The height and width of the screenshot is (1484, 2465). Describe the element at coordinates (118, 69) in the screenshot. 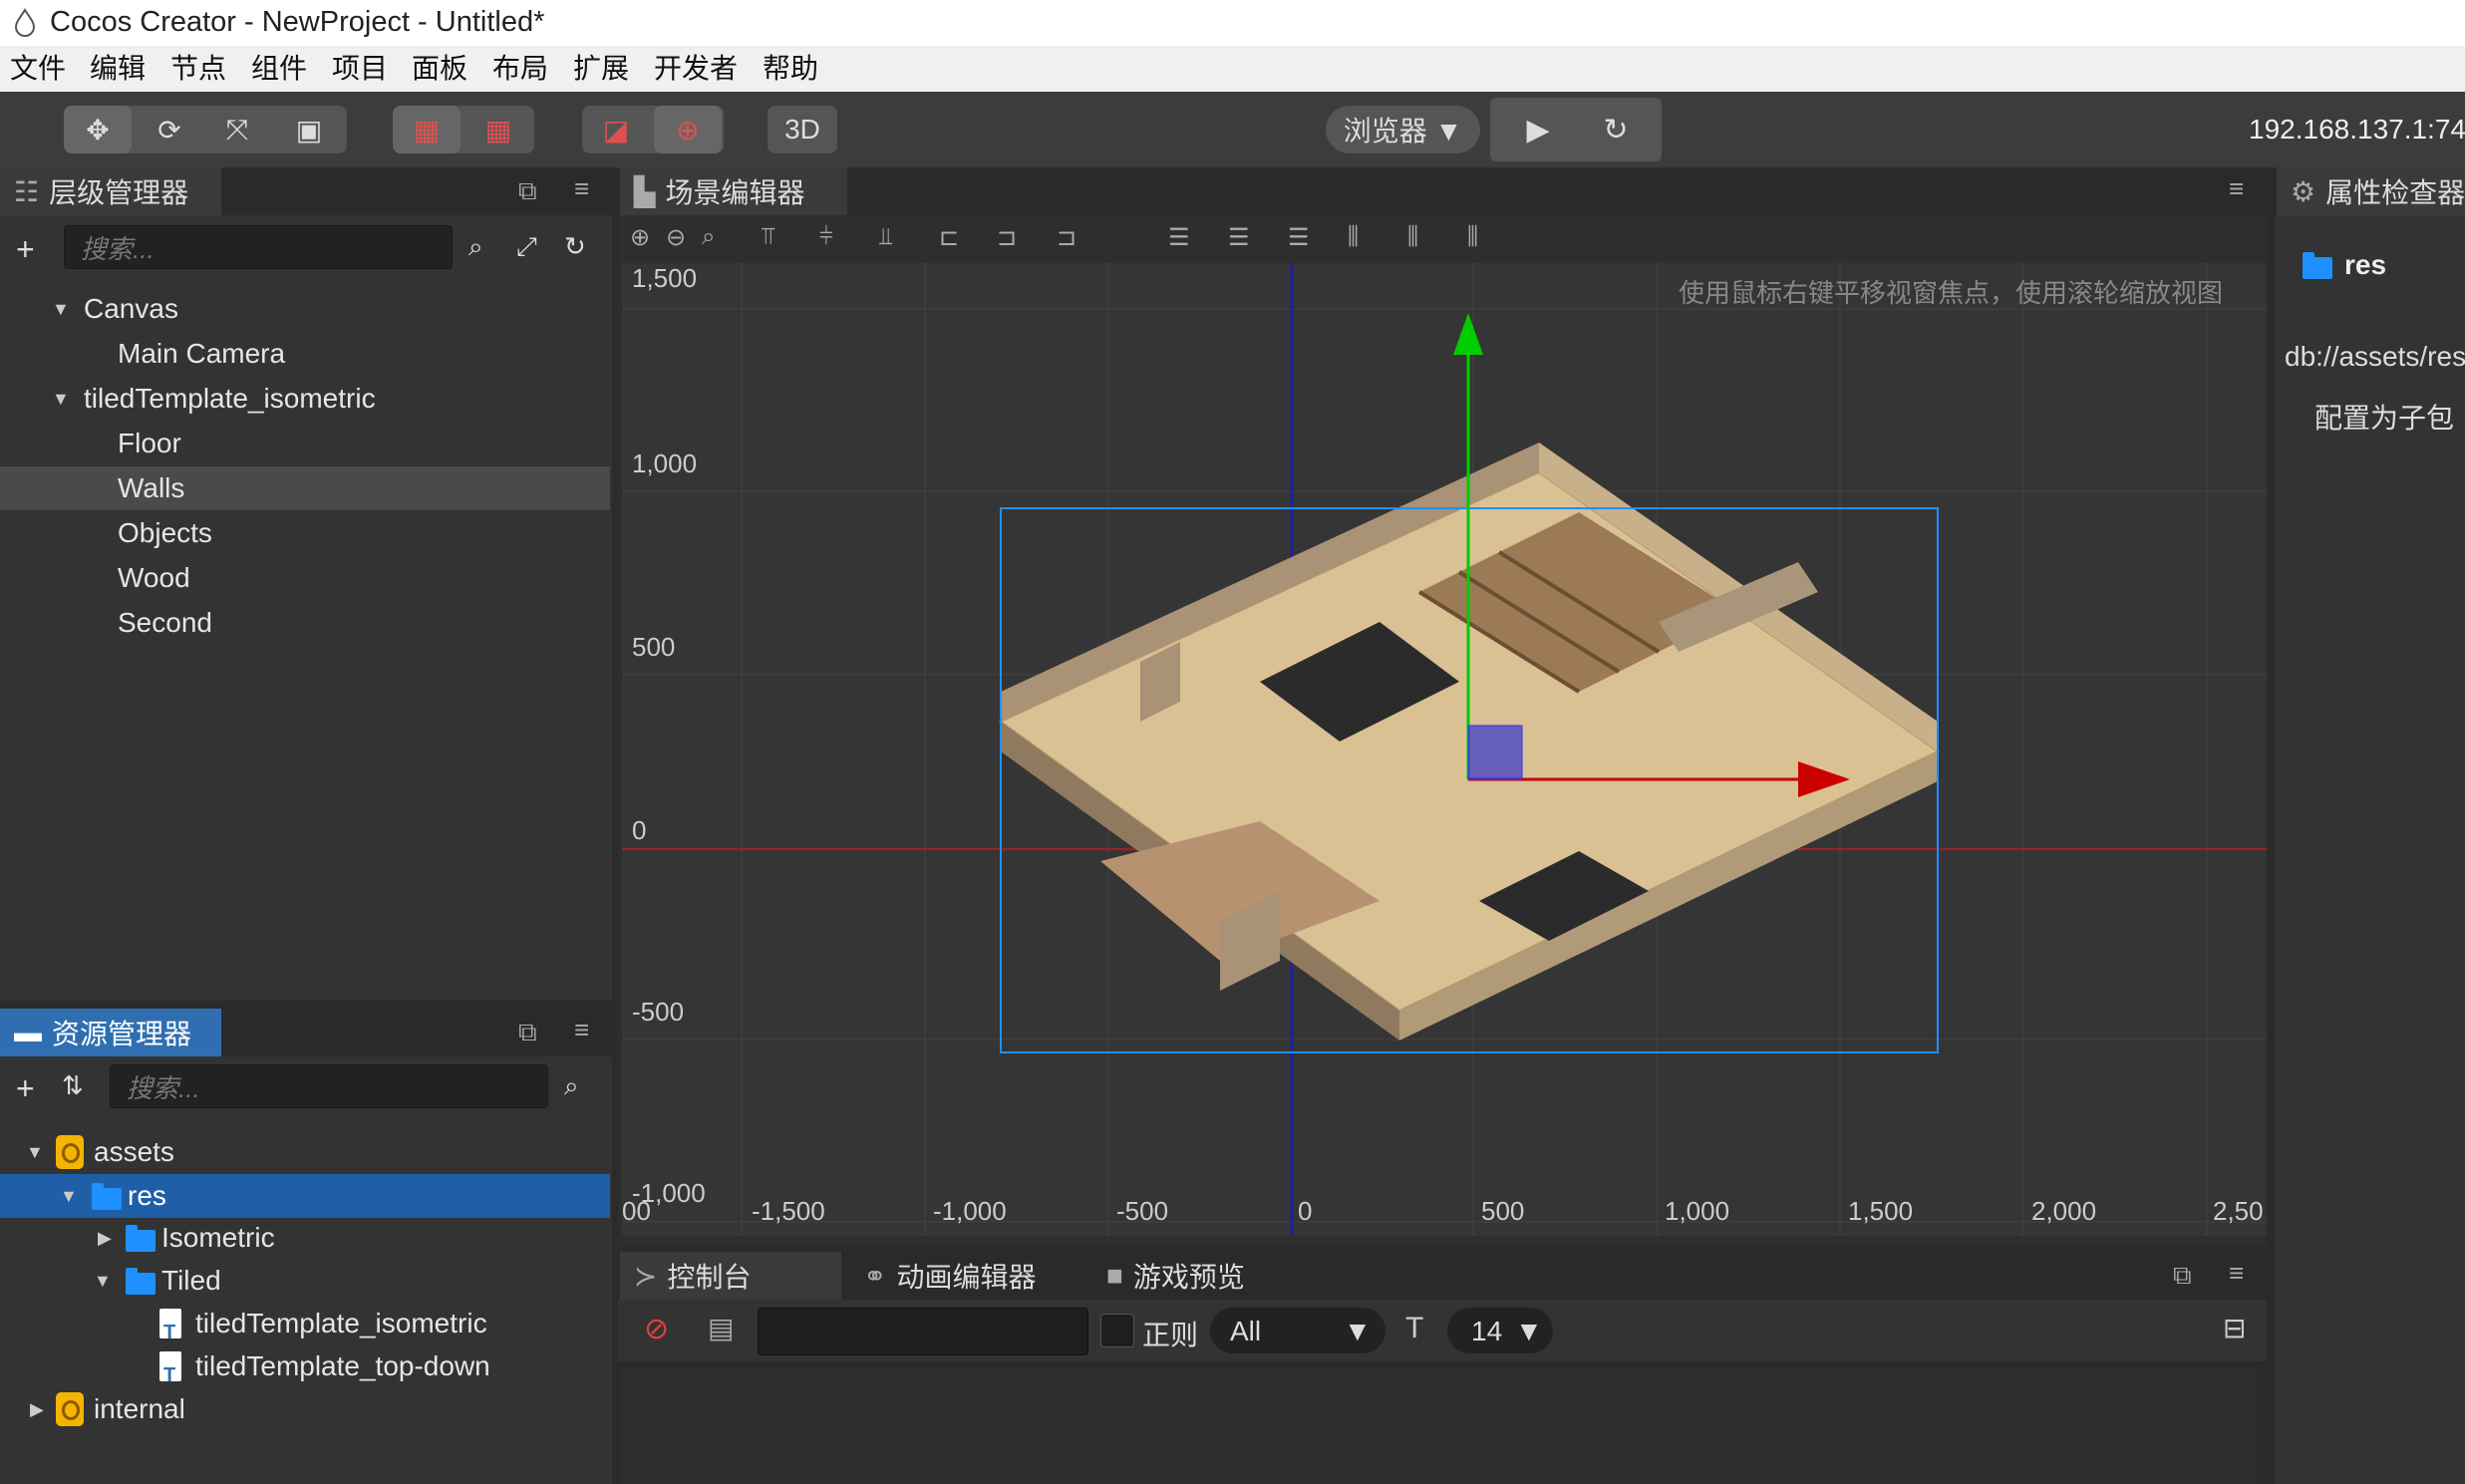

I see `menu-edit: 编辑` at that location.